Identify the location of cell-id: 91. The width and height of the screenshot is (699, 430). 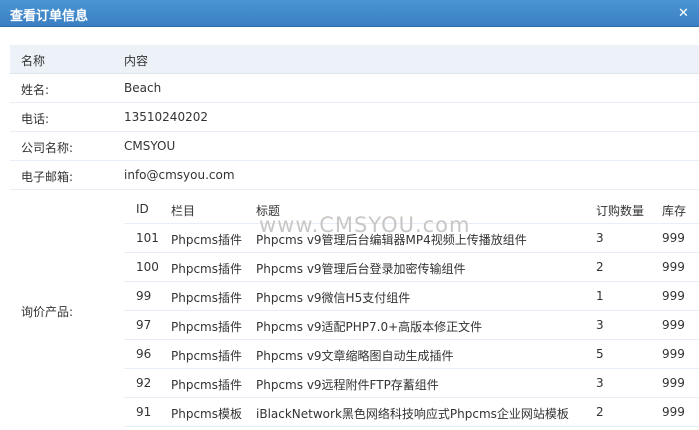
(144, 412).